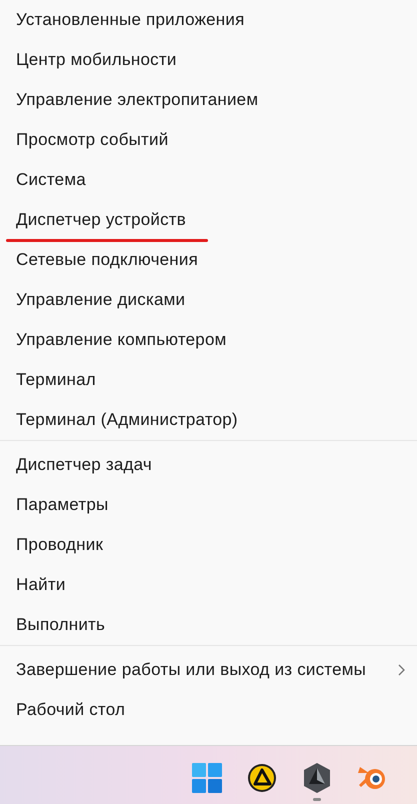  What do you see at coordinates (208, 220) in the screenshot?
I see `menu-item: Диспетчер устройств` at bounding box center [208, 220].